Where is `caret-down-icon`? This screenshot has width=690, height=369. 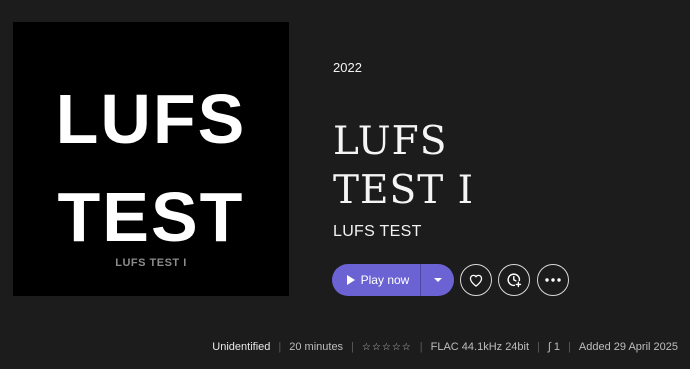 caret-down-icon is located at coordinates (437, 280).